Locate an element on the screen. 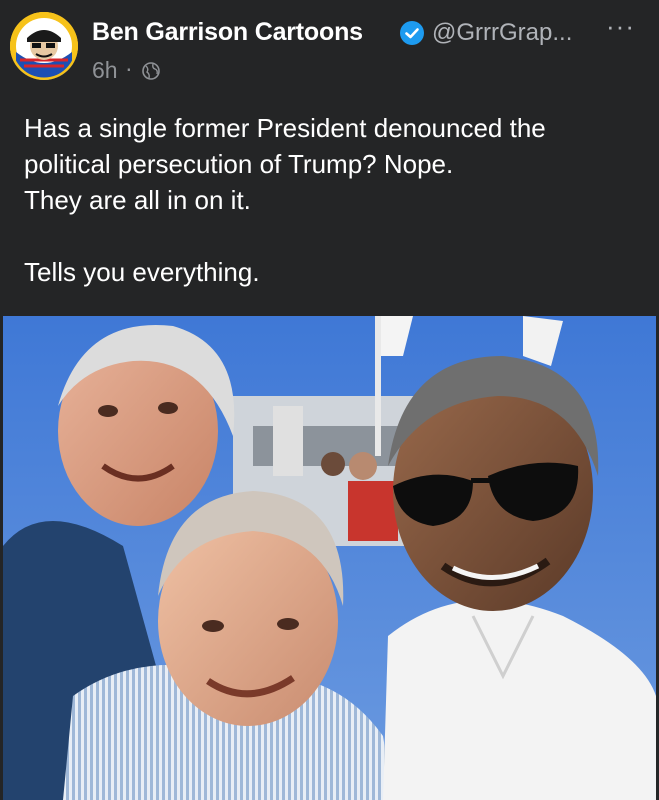  avatar-image is located at coordinates (44, 46).